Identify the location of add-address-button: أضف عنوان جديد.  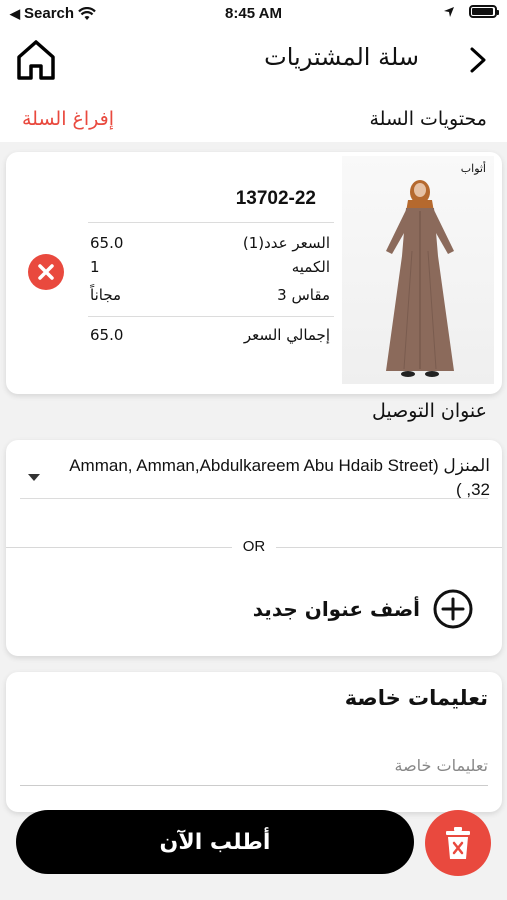
(363, 609).